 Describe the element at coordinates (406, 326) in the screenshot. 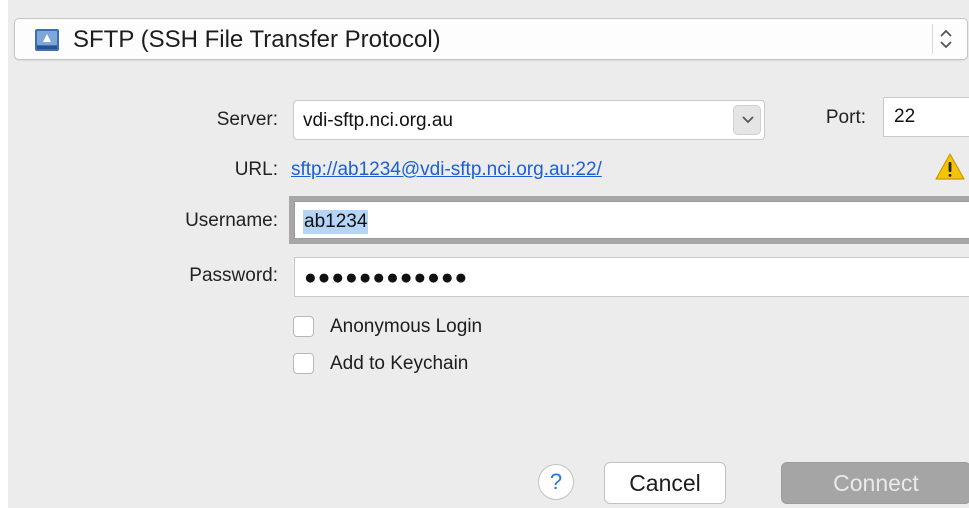

I see `anonymous-login-label: Anonymous Login` at that location.